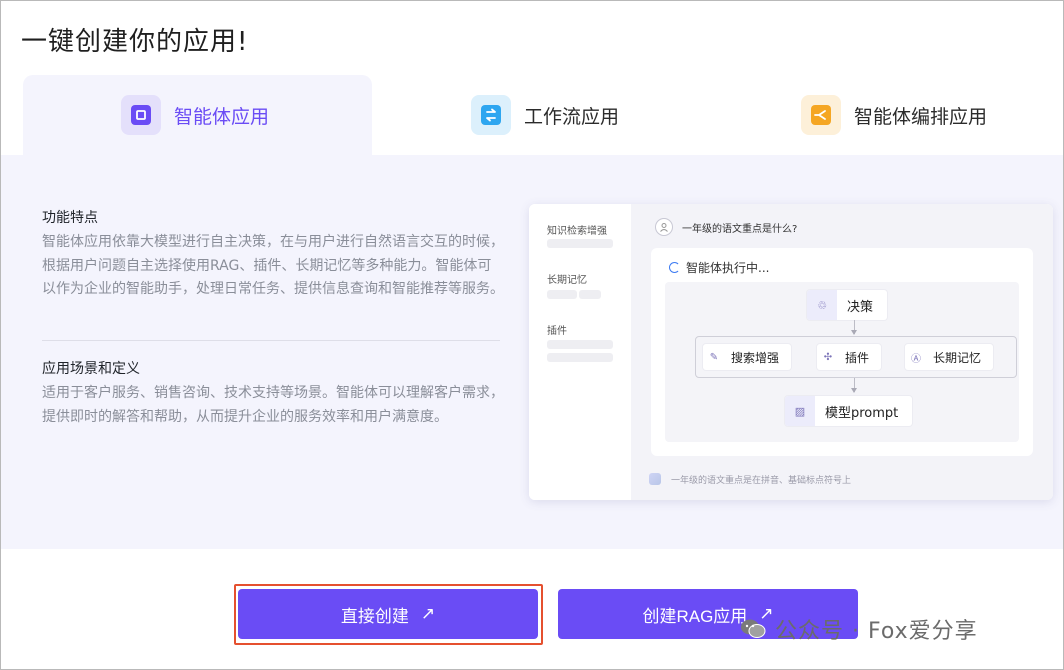  I want to click on node-plugin-label: 插件, so click(857, 357).